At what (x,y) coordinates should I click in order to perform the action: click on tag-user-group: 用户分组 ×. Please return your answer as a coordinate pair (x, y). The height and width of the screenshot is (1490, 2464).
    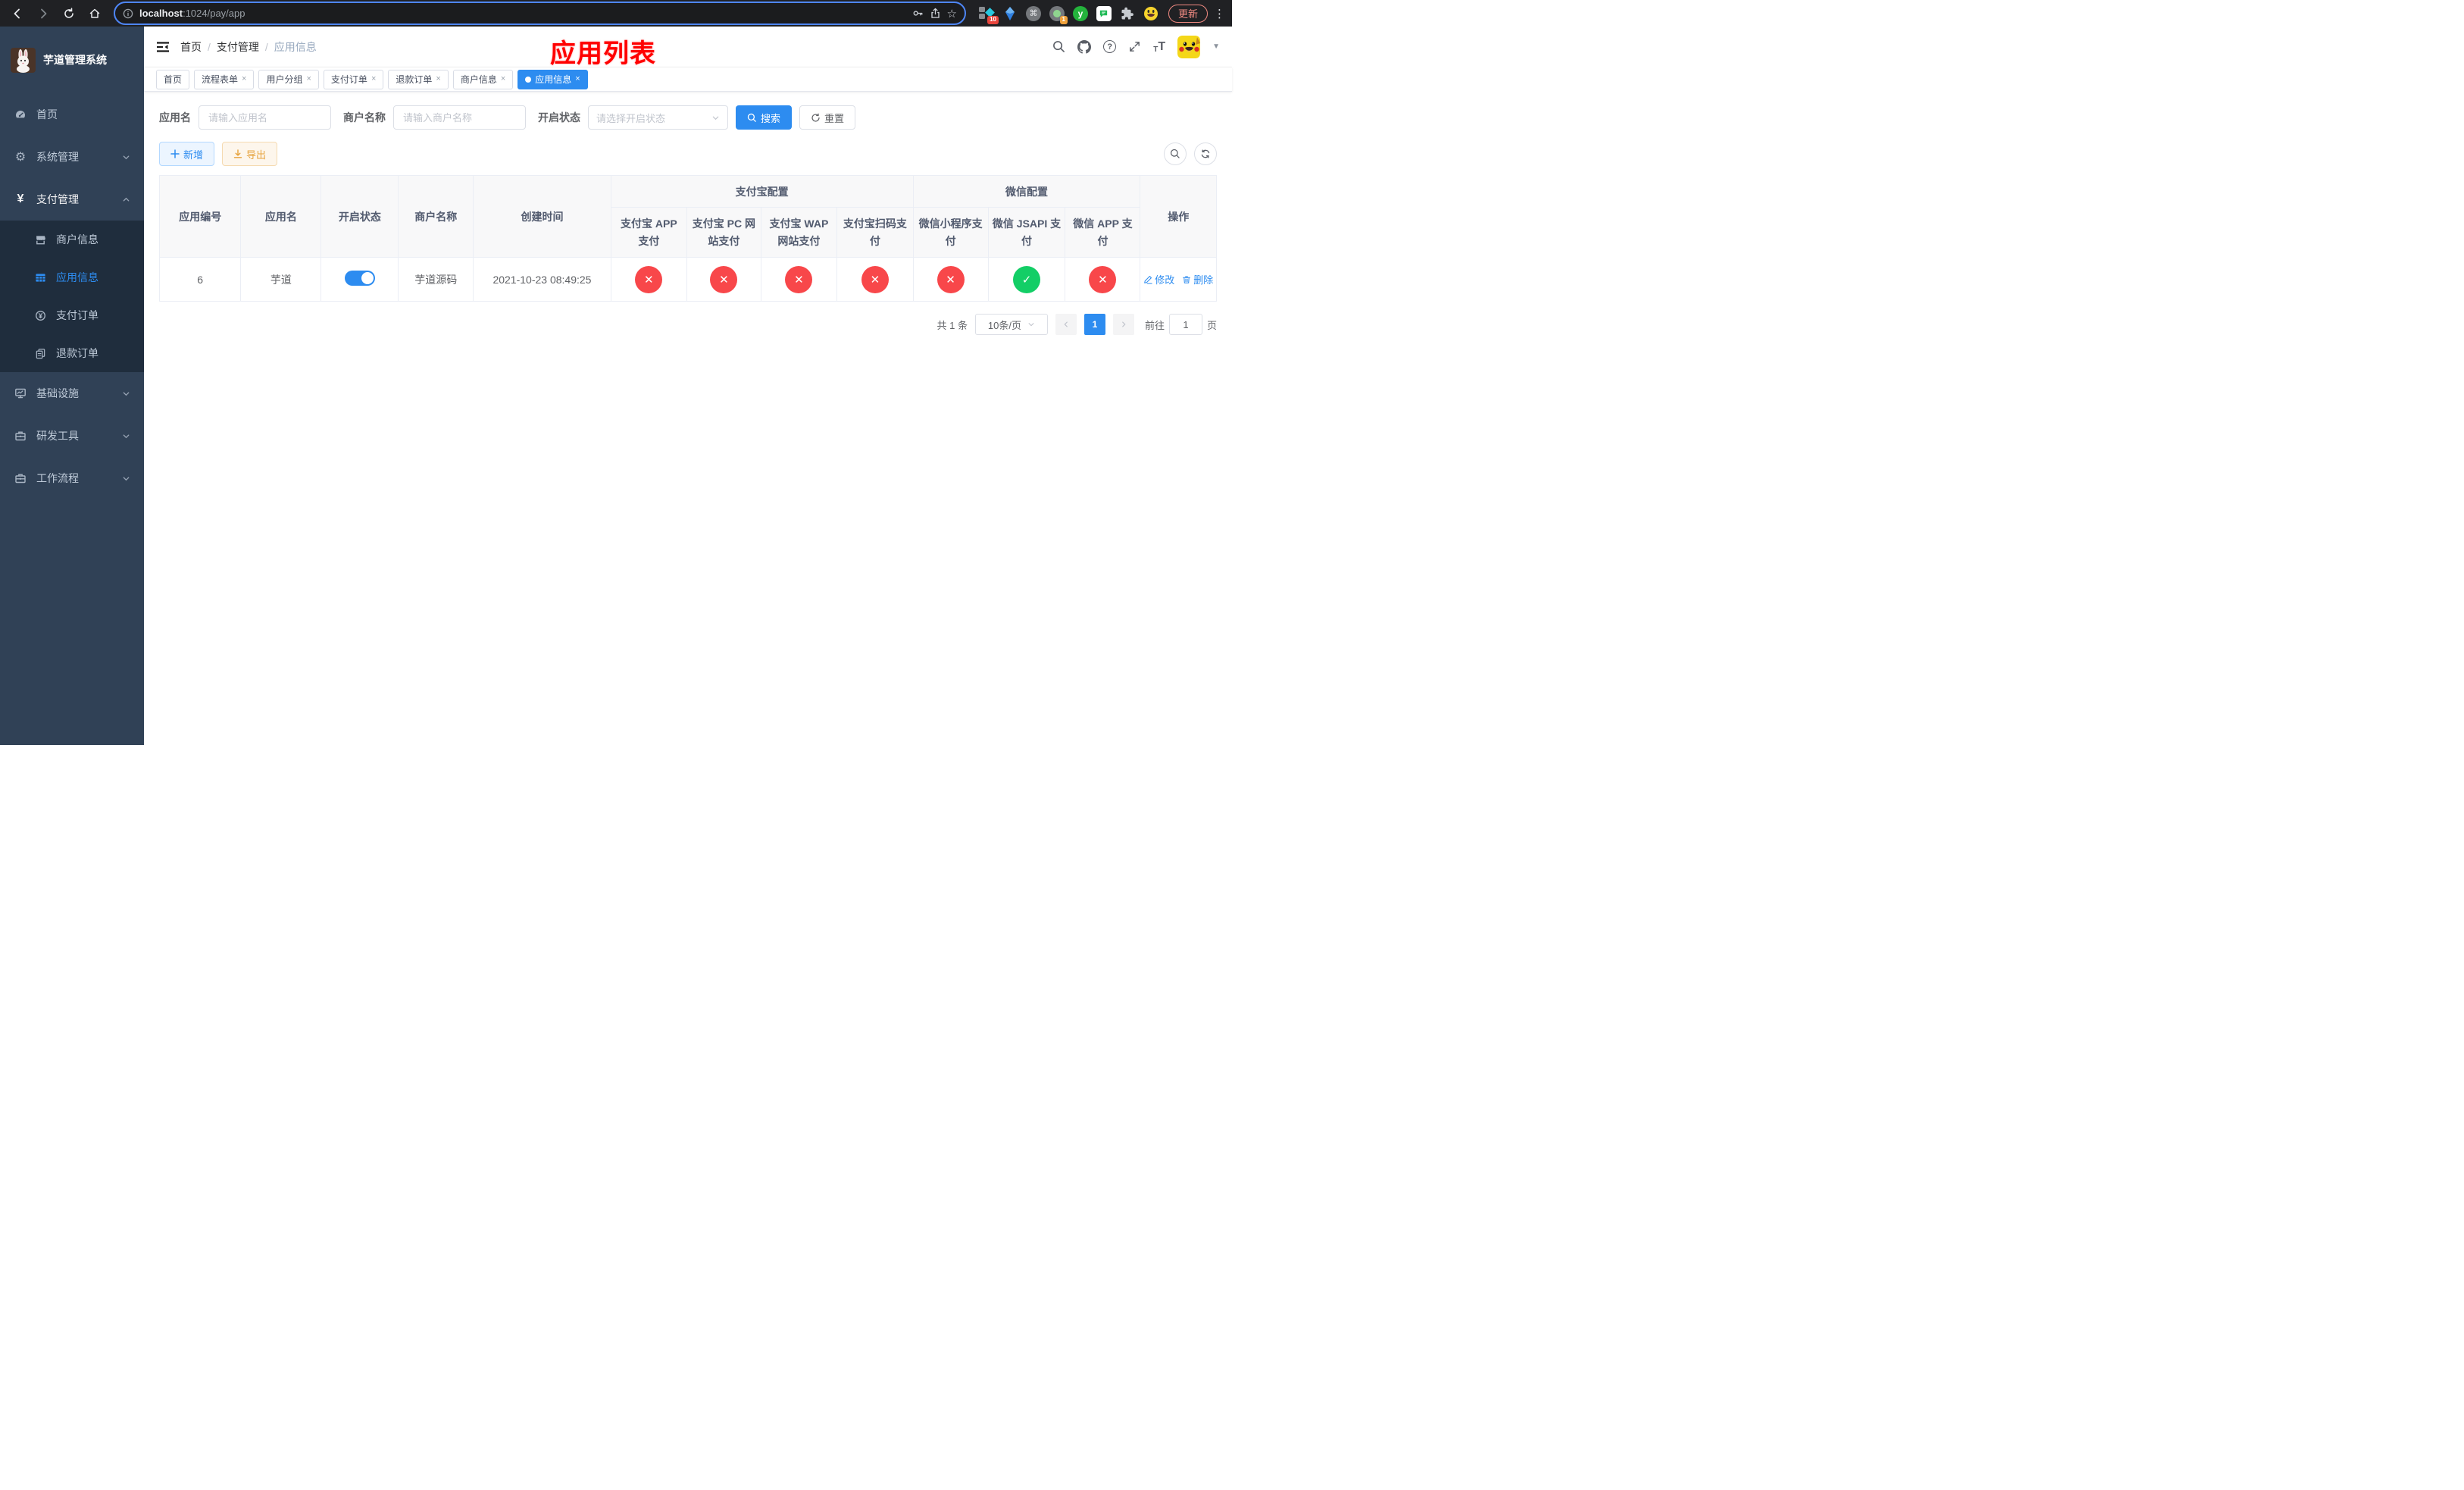
    Looking at the image, I should click on (288, 79).